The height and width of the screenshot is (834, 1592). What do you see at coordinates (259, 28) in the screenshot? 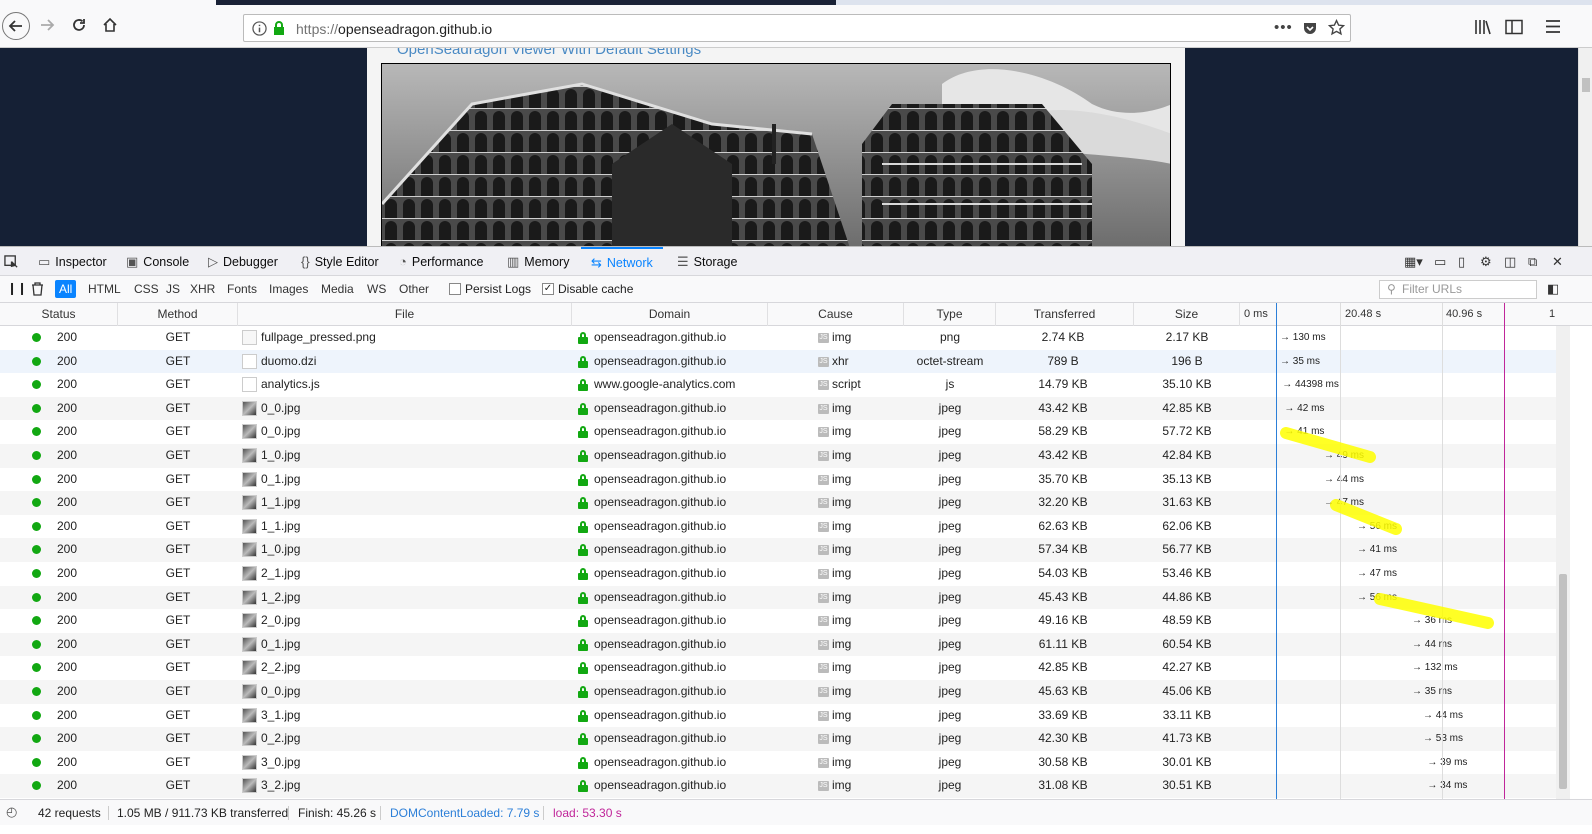
I see `info-icon` at bounding box center [259, 28].